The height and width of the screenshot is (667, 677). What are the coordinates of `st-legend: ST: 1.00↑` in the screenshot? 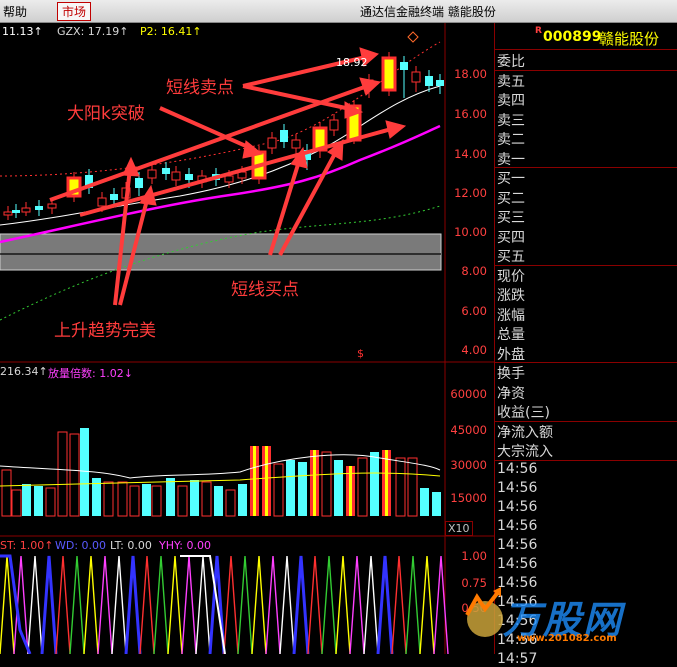 It's located at (27, 545).